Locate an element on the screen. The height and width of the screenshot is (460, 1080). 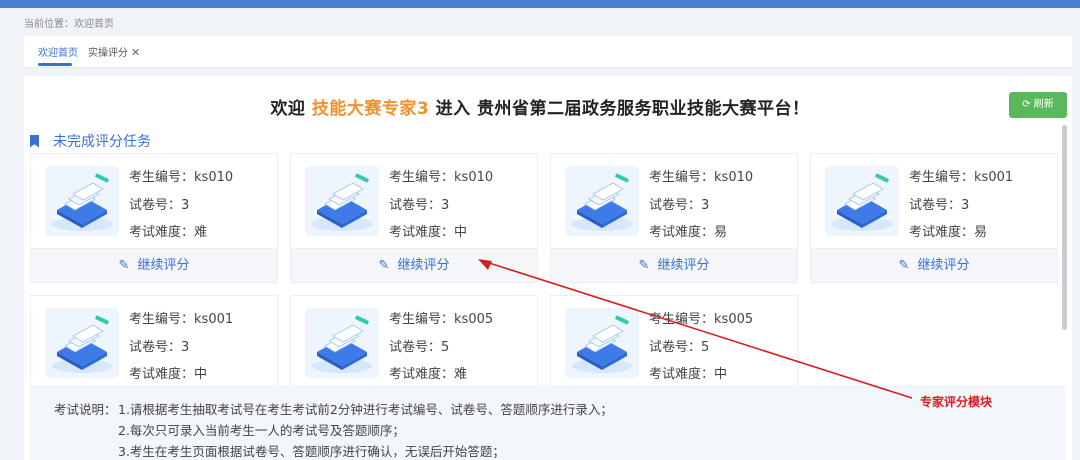
candidate-id: 考生编号：ks010 is located at coordinates (181, 175).